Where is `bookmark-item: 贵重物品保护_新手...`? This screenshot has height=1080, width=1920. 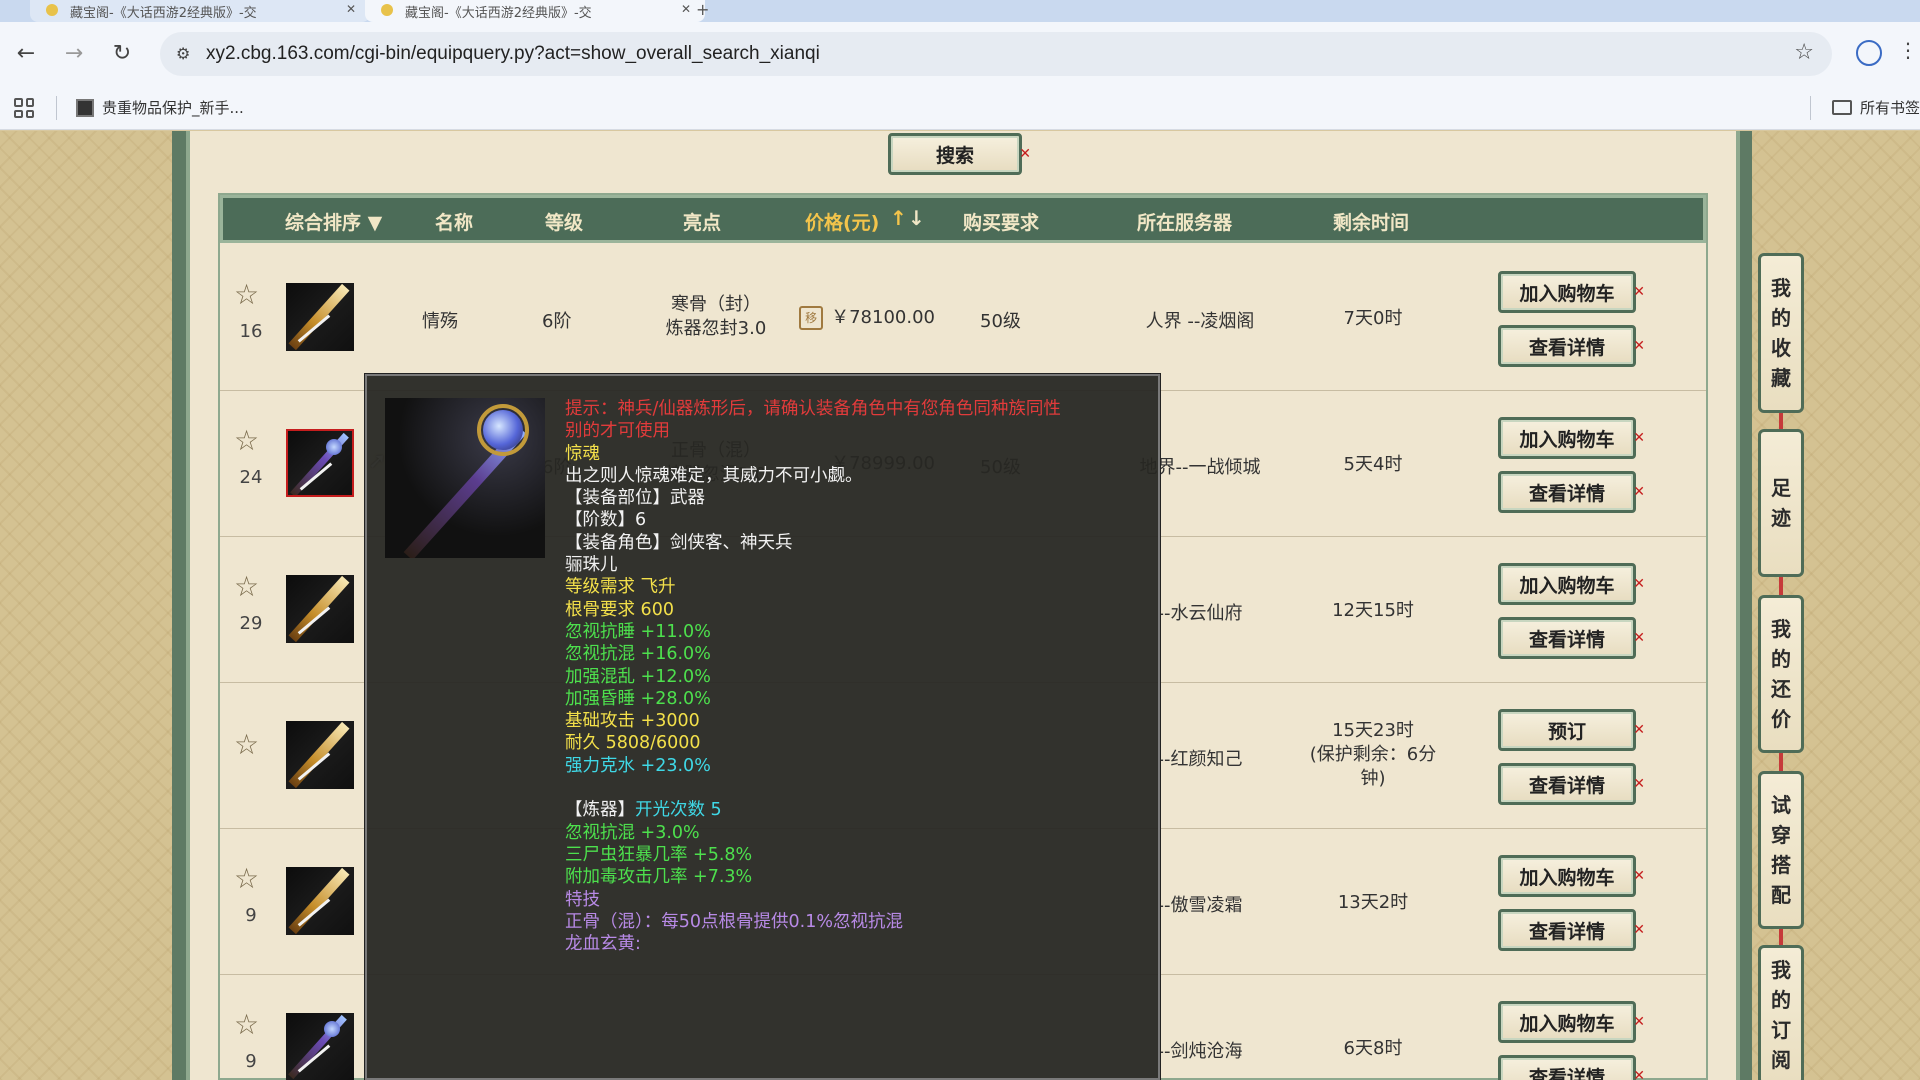
bookmark-item: 贵重物品保护_新手... is located at coordinates (160, 107).